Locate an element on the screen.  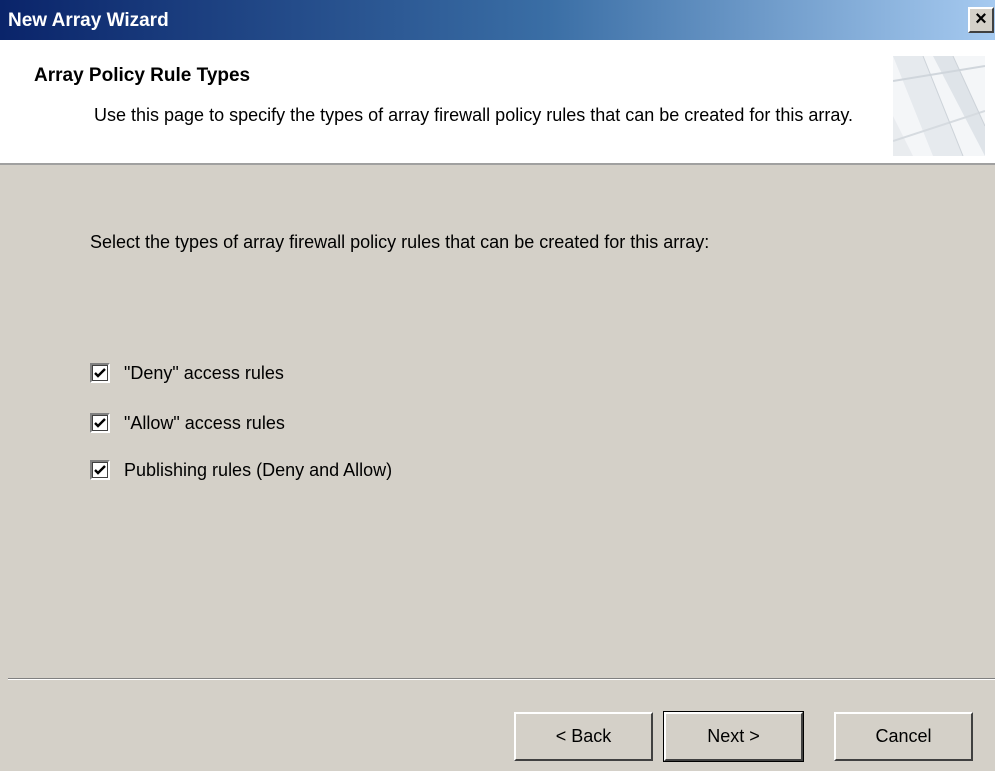
close-button: × is located at coordinates (981, 20).